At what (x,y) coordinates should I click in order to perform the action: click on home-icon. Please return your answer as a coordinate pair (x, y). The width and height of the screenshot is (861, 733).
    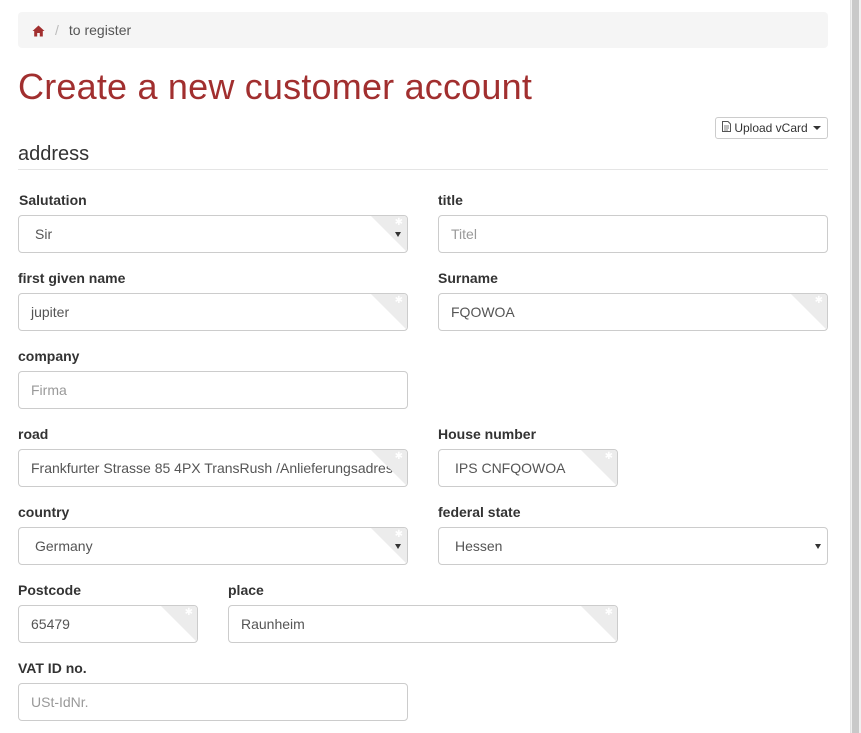
    Looking at the image, I should click on (38, 30).